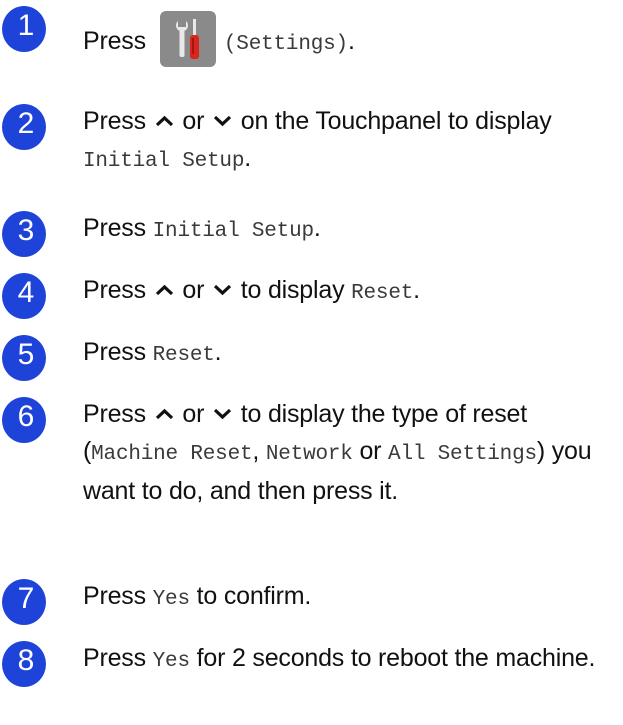 Image resolution: width=623 pixels, height=725 pixels. Describe the element at coordinates (26, 292) in the screenshot. I see `step-number: 4` at that location.